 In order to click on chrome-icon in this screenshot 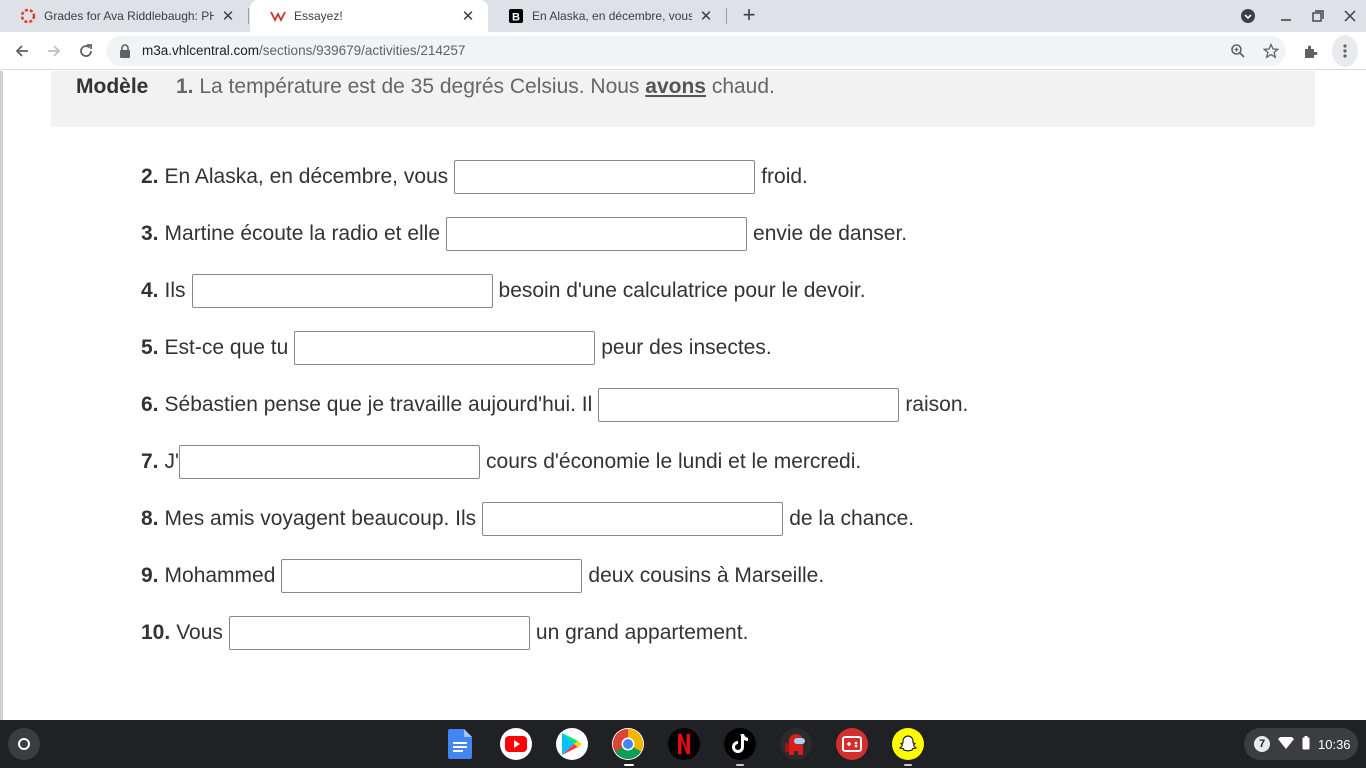, I will do `click(628, 744)`.